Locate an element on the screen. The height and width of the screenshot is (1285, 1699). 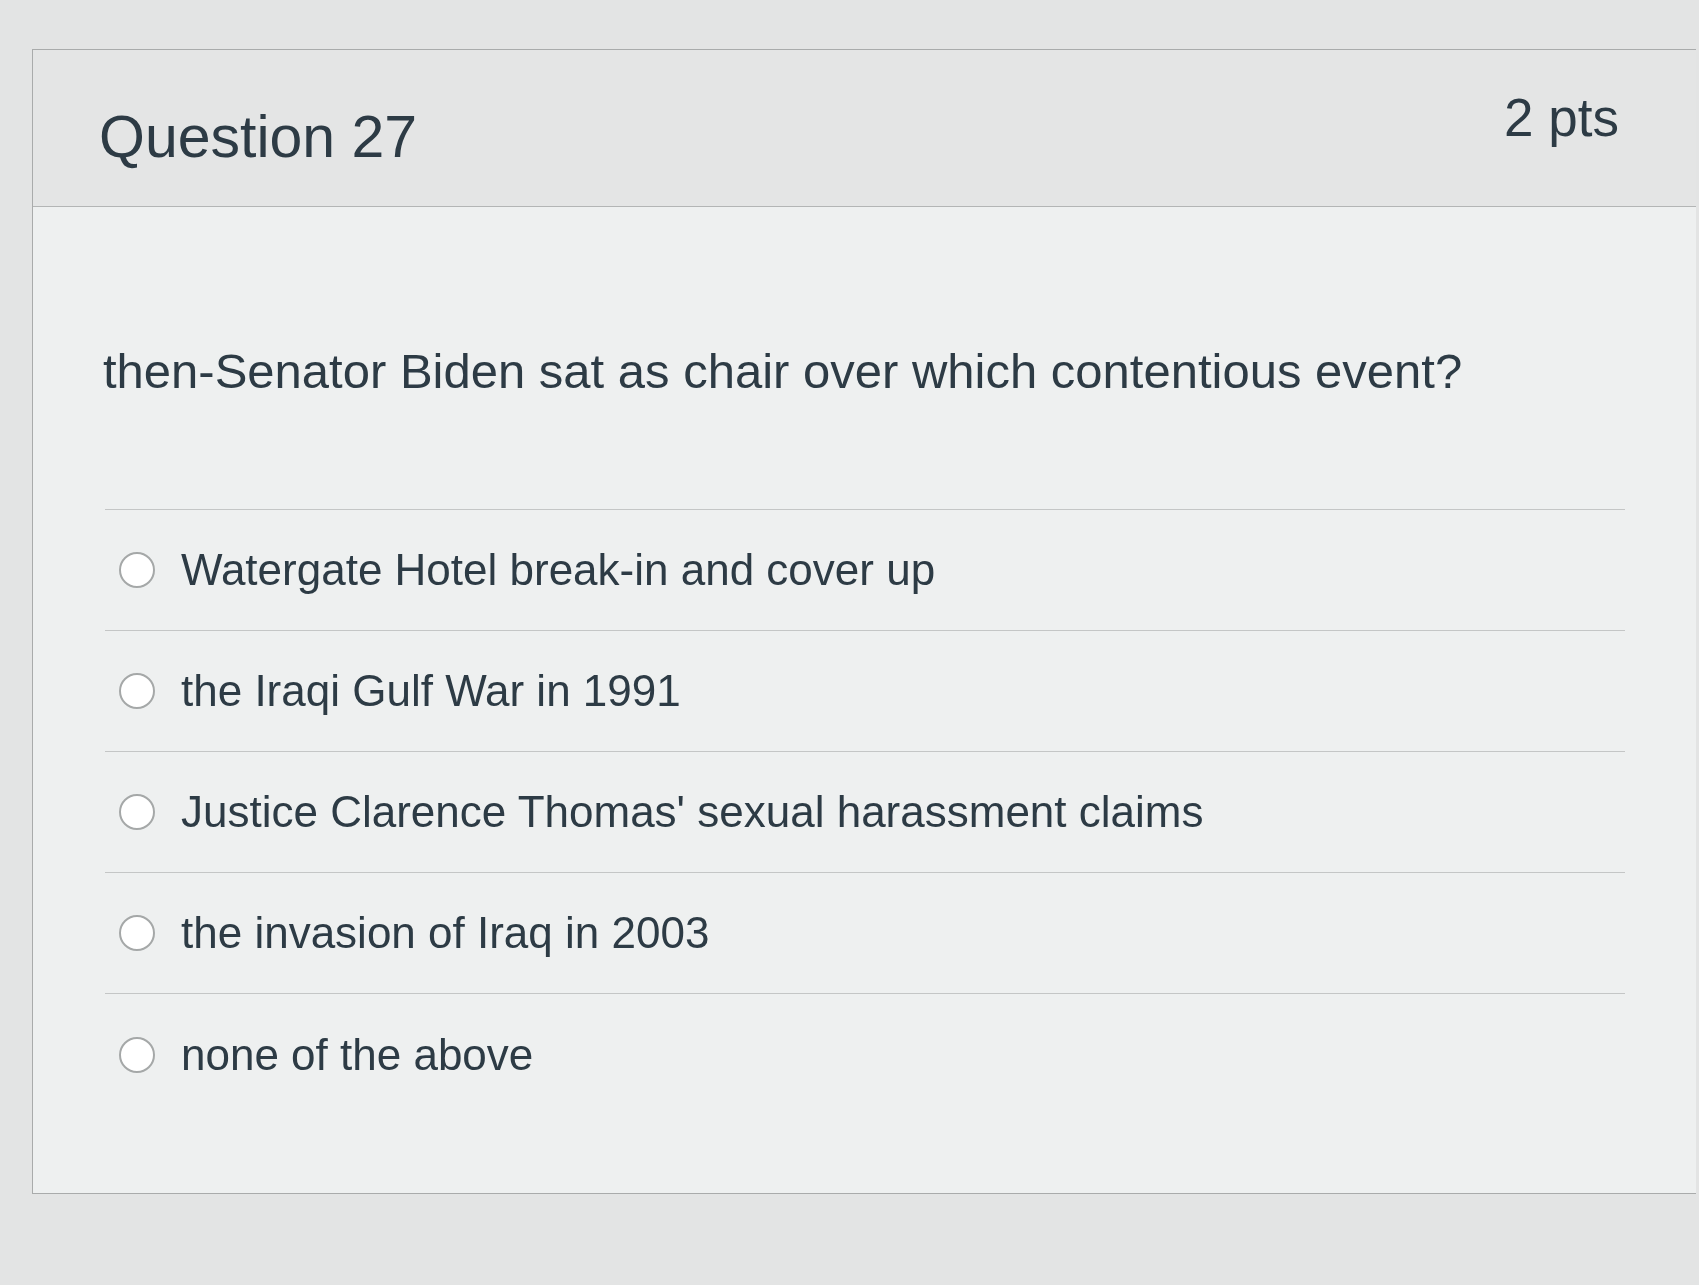
answer-label: none of the above is located at coordinates (357, 1054).